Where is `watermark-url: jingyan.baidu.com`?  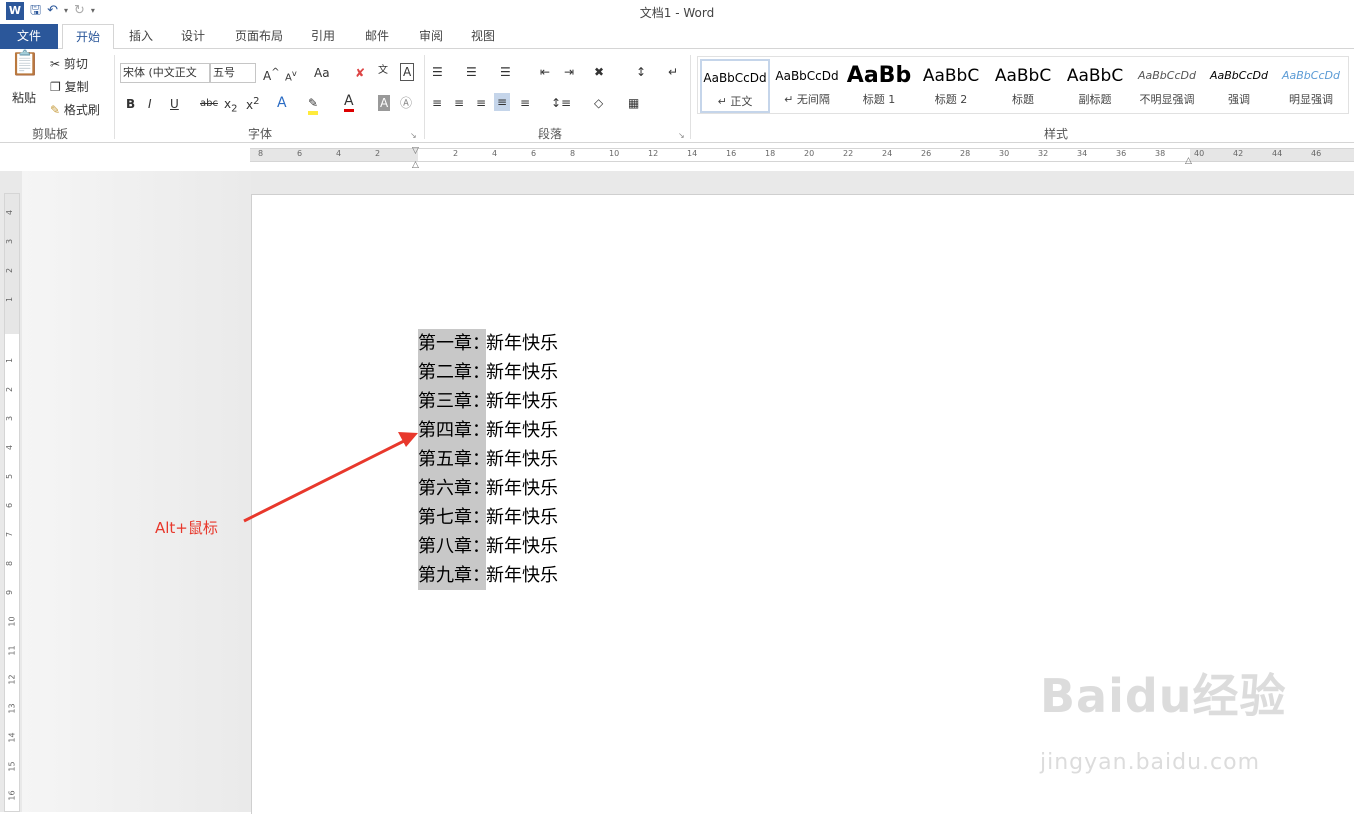
watermark-url: jingyan.baidu.com is located at coordinates (1150, 762).